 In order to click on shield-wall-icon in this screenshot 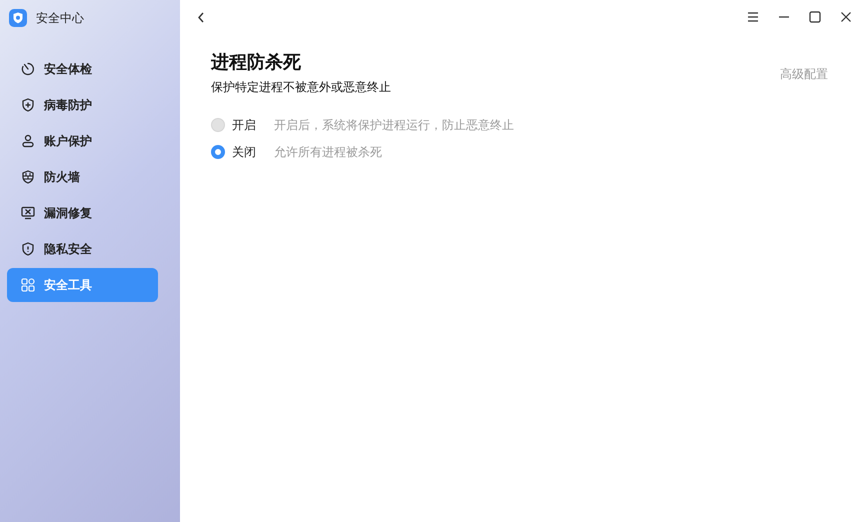, I will do `click(28, 177)`.